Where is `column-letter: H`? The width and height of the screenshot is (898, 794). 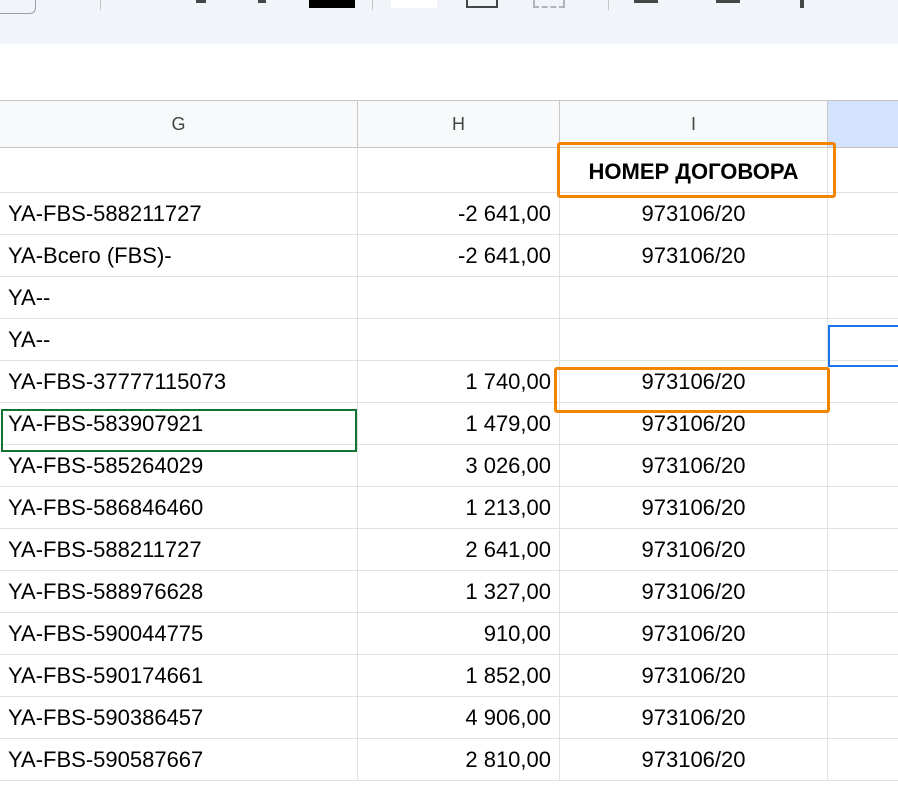
column-letter: H is located at coordinates (458, 123).